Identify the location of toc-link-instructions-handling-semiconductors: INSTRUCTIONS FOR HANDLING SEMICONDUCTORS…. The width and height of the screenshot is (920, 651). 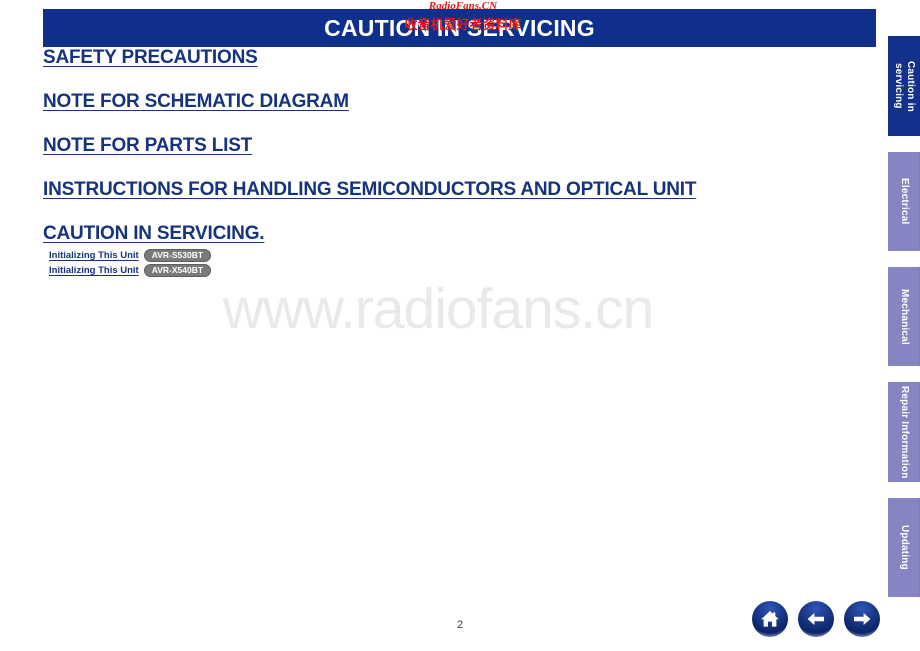
(369, 190).